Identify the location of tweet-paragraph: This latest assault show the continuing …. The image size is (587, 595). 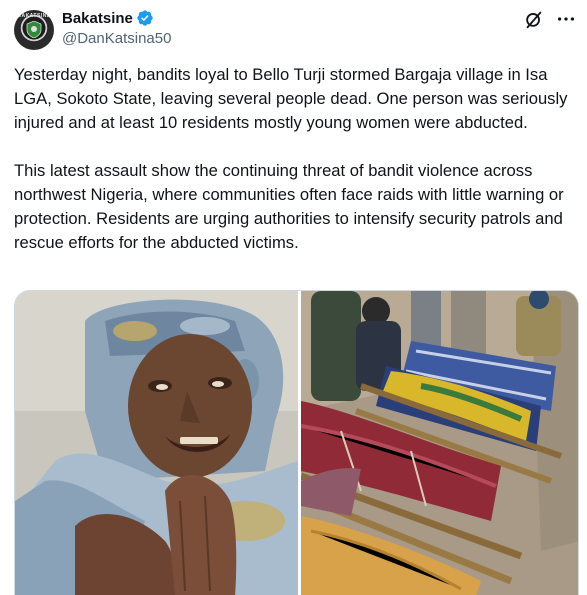
(289, 206).